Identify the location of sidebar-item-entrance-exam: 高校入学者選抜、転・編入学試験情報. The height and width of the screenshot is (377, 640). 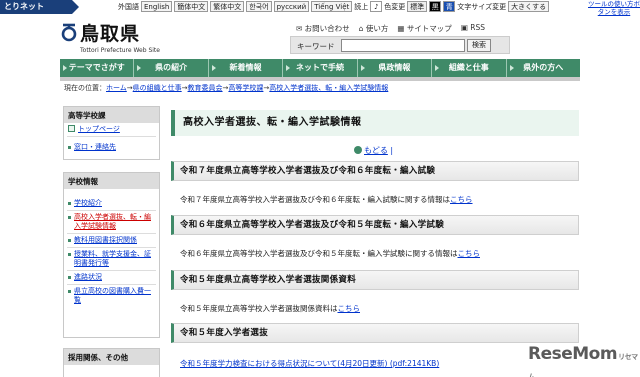
(111, 222).